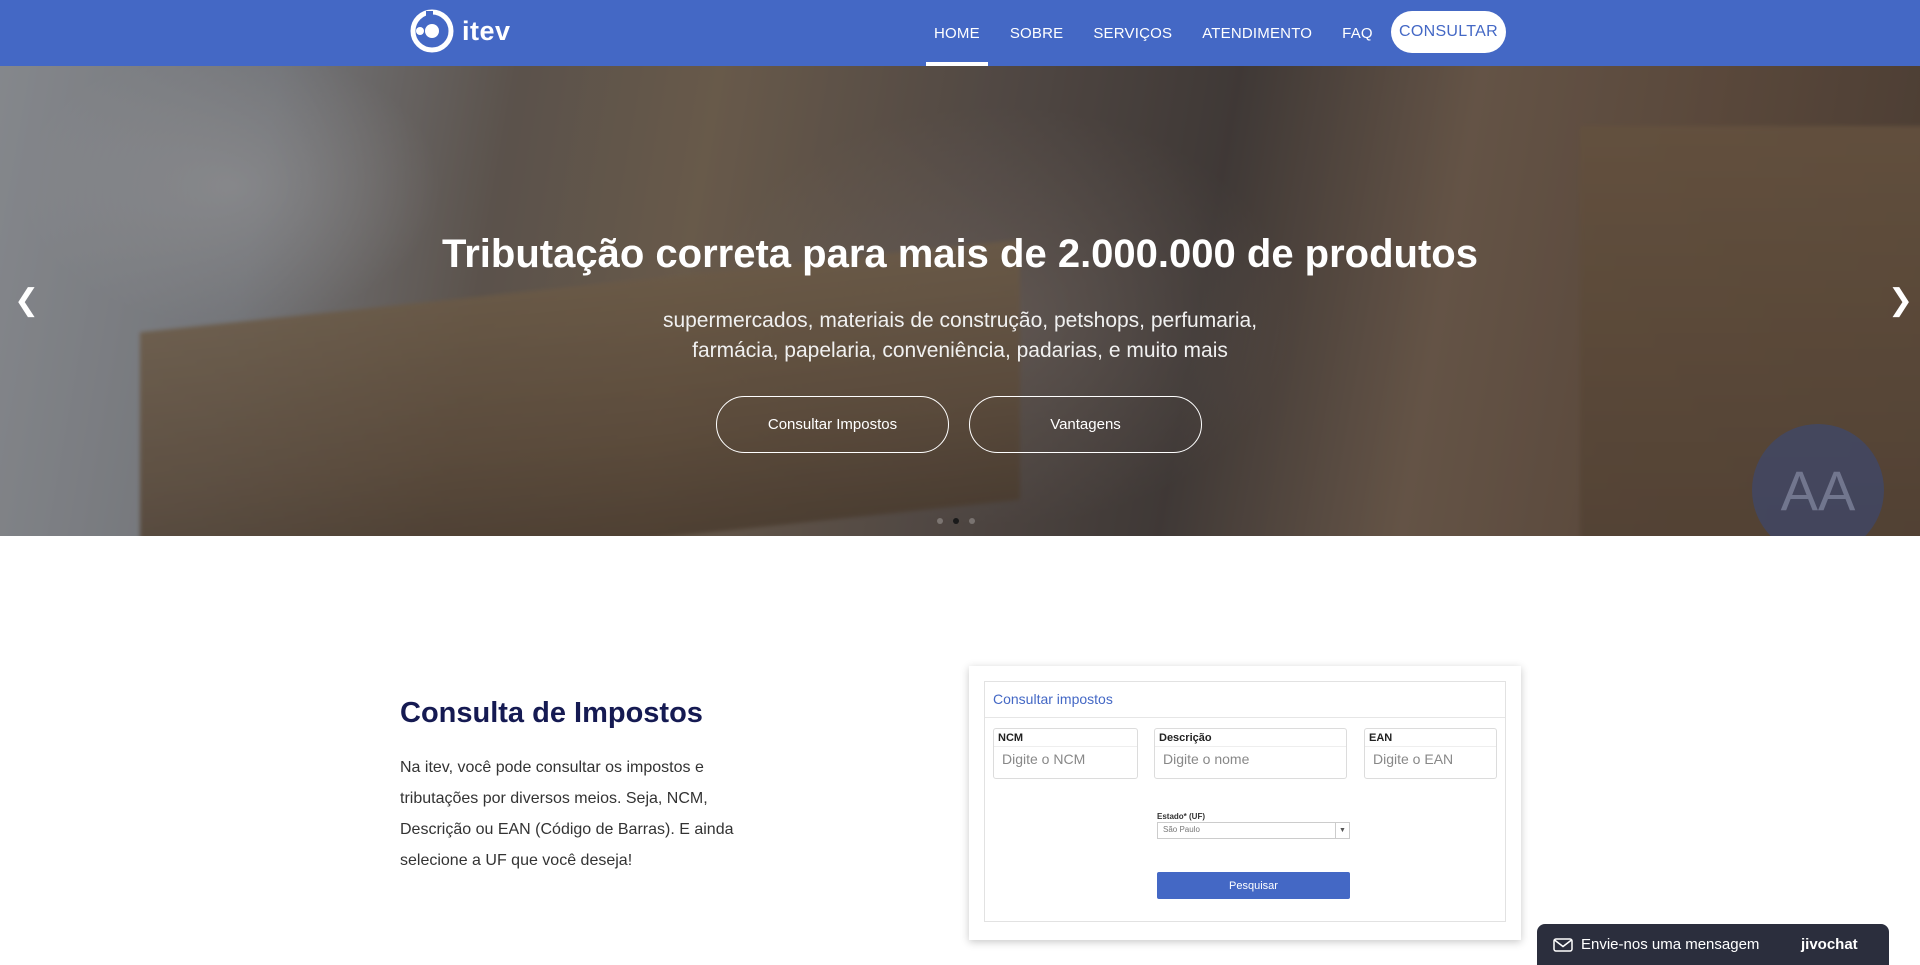 The height and width of the screenshot is (965, 1920). I want to click on ncm-input: Digite o NCM, so click(1044, 759).